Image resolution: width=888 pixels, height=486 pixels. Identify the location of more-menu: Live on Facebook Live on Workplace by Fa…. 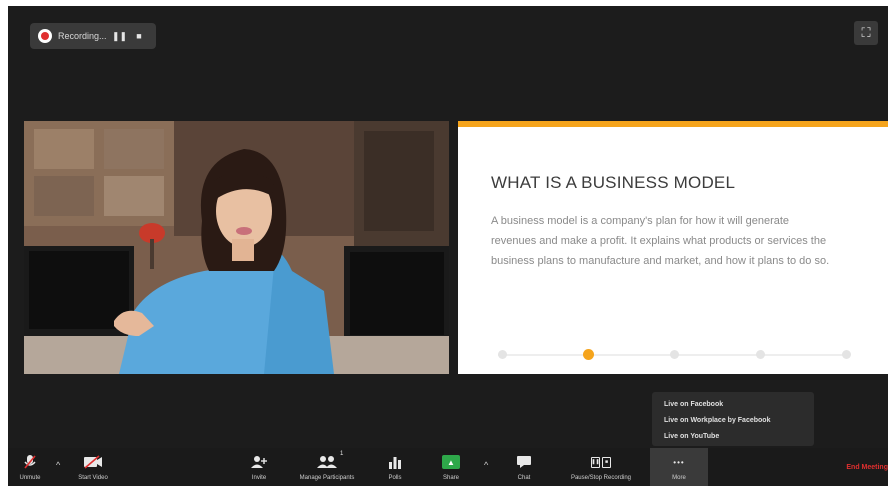
(733, 419).